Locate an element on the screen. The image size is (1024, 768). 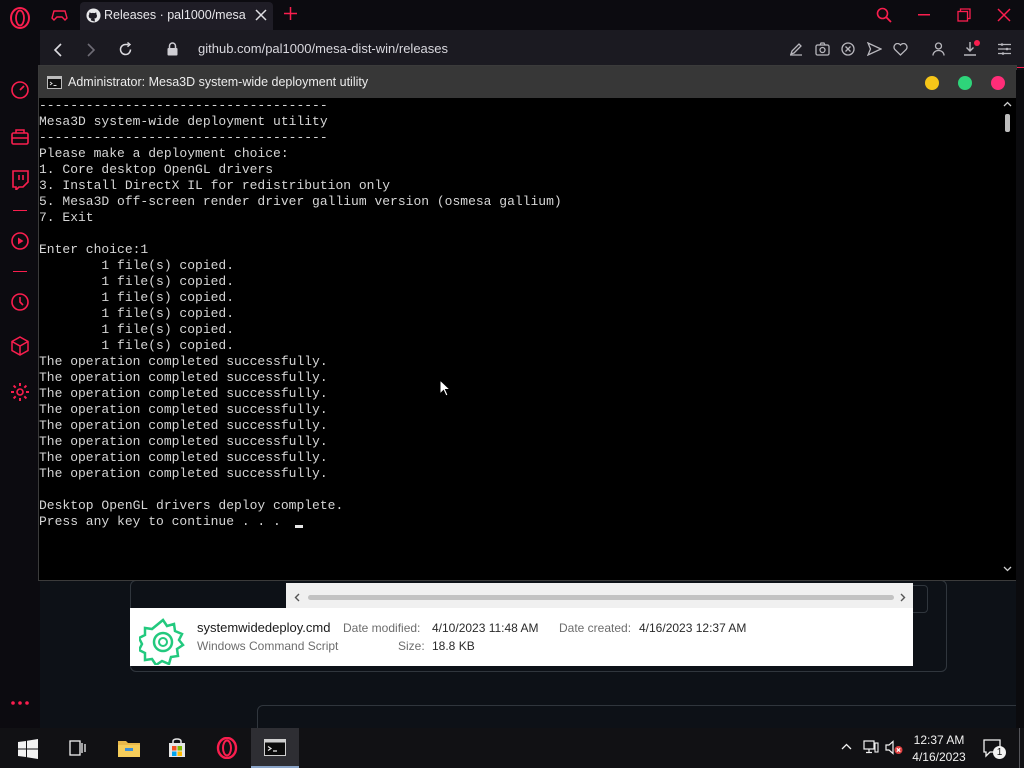
task-view-icon is located at coordinates (78, 748).